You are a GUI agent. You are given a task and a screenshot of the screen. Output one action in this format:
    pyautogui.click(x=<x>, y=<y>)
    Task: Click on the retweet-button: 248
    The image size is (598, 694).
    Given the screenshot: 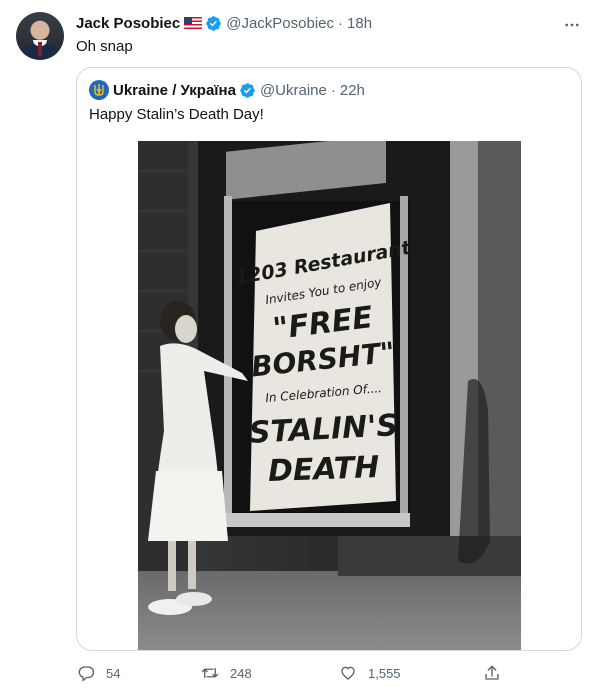 What is the action you would take?
    pyautogui.click(x=226, y=673)
    